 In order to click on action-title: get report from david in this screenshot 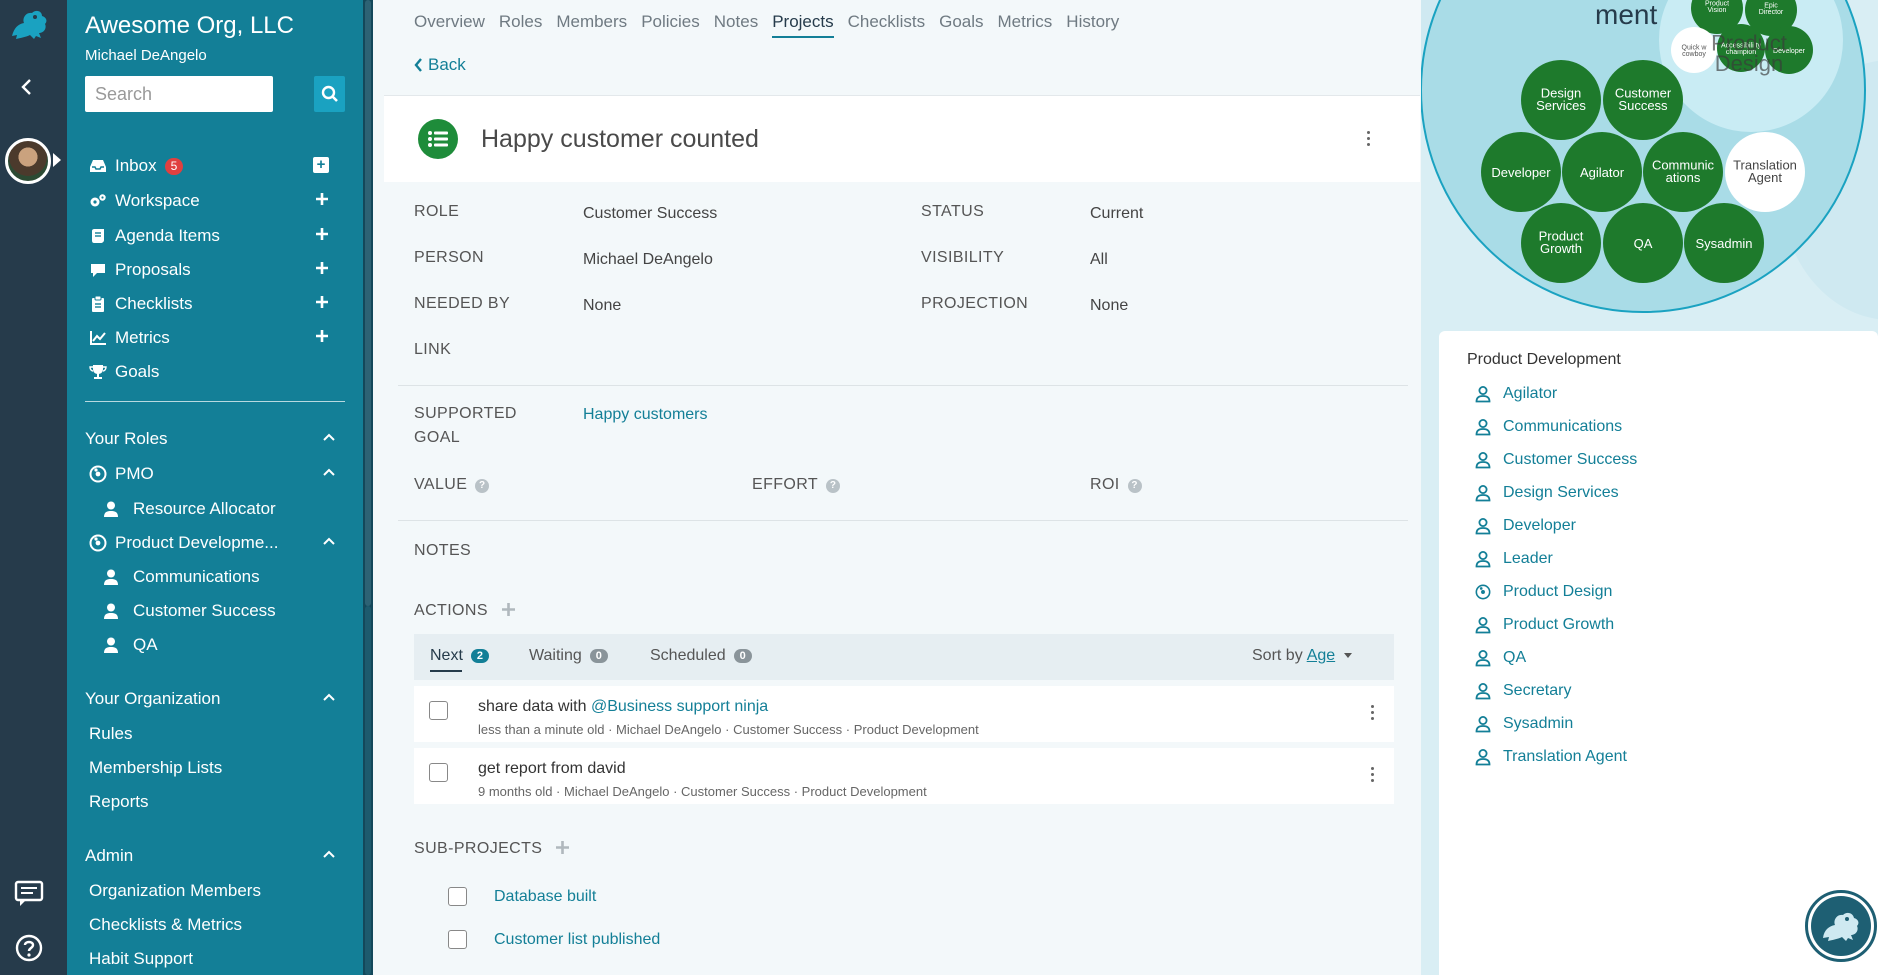, I will do `click(552, 769)`.